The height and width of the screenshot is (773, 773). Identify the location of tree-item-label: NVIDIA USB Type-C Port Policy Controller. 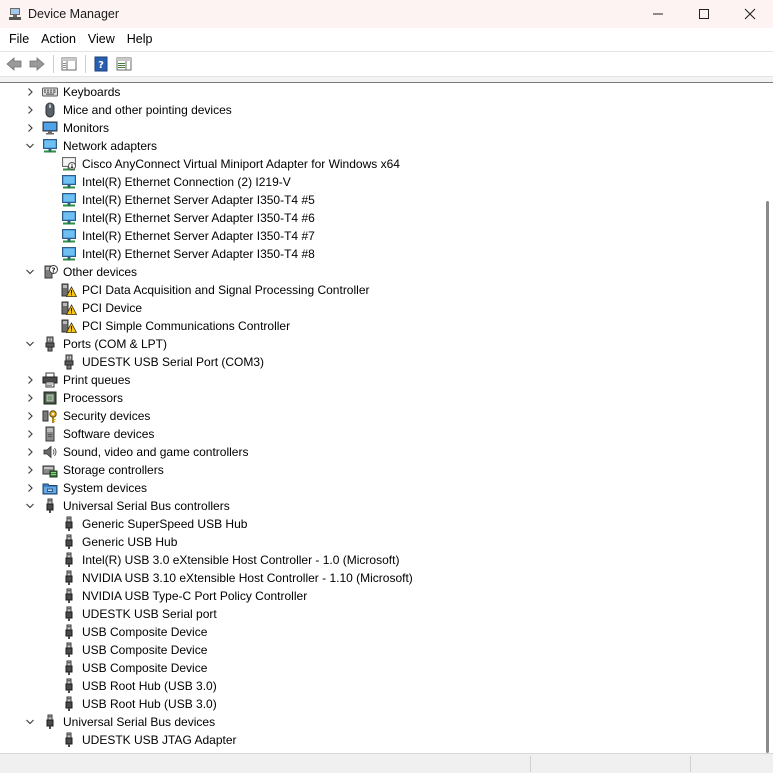
(195, 596).